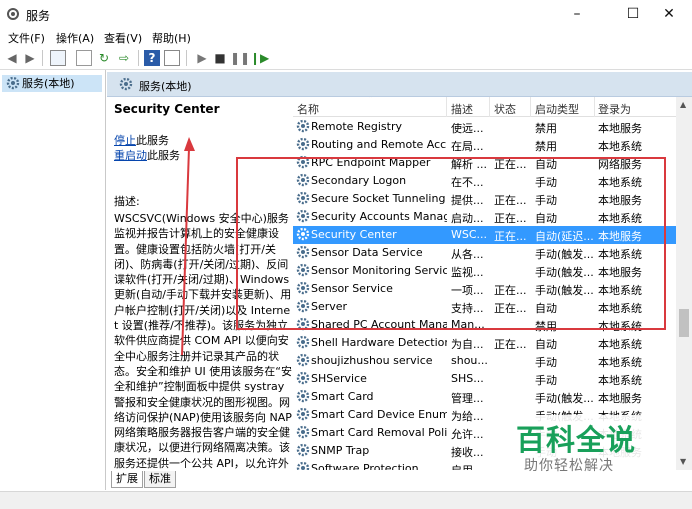 The width and height of the screenshot is (692, 509). I want to click on watermark-subtitle: 助你轻松解决, so click(569, 466).